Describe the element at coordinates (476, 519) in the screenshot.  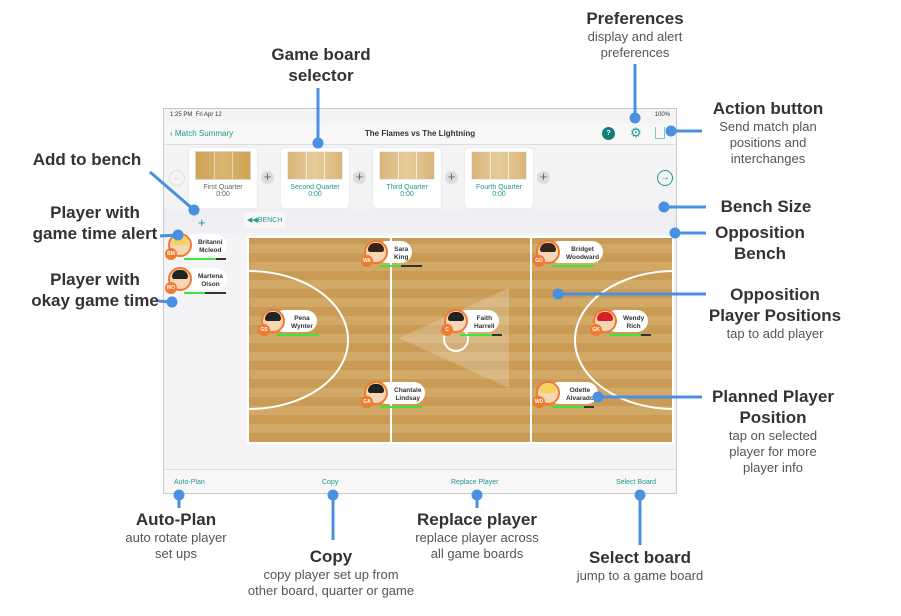
I see `annotation-text: Replace player` at that location.